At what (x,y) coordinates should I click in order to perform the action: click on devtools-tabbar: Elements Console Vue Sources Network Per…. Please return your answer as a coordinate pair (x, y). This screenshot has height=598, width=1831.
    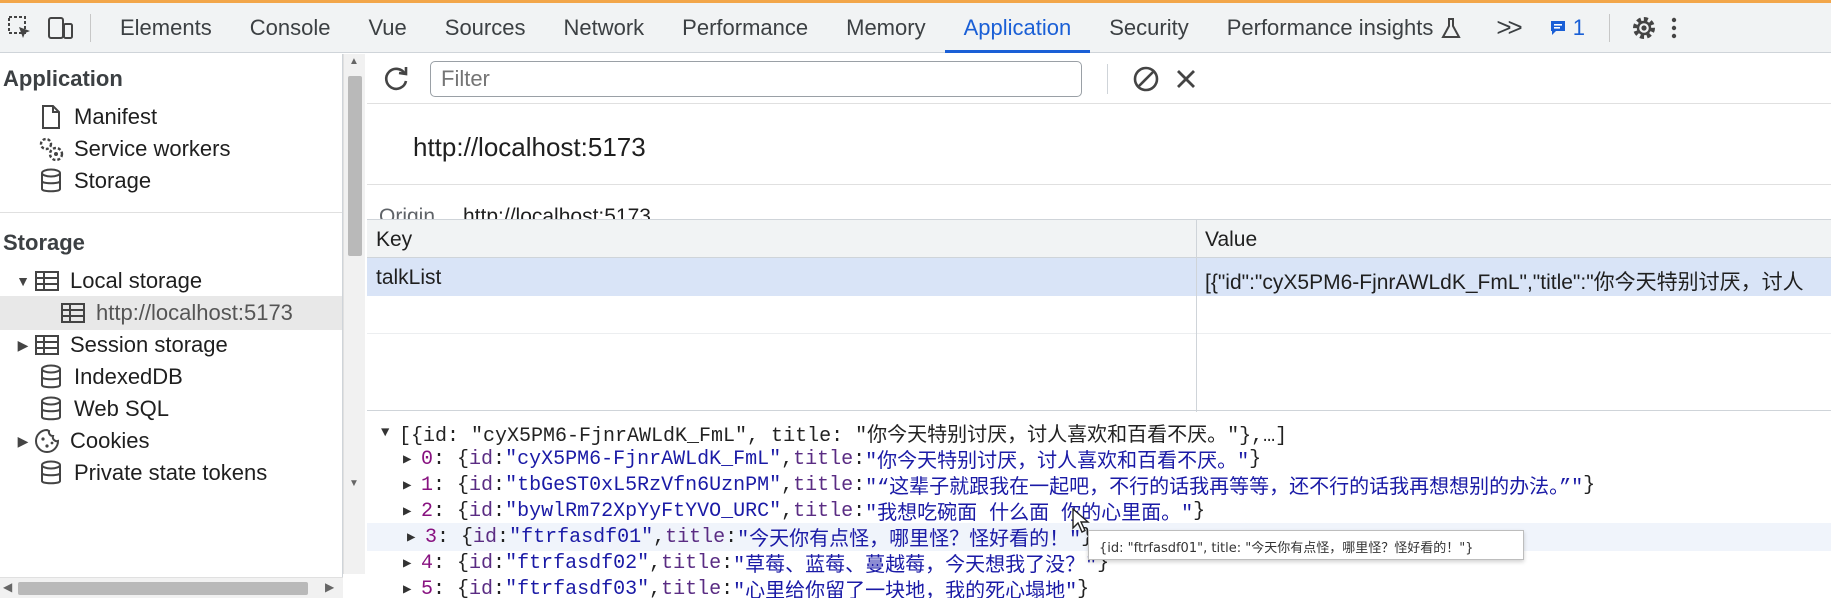
    Looking at the image, I should click on (915, 28).